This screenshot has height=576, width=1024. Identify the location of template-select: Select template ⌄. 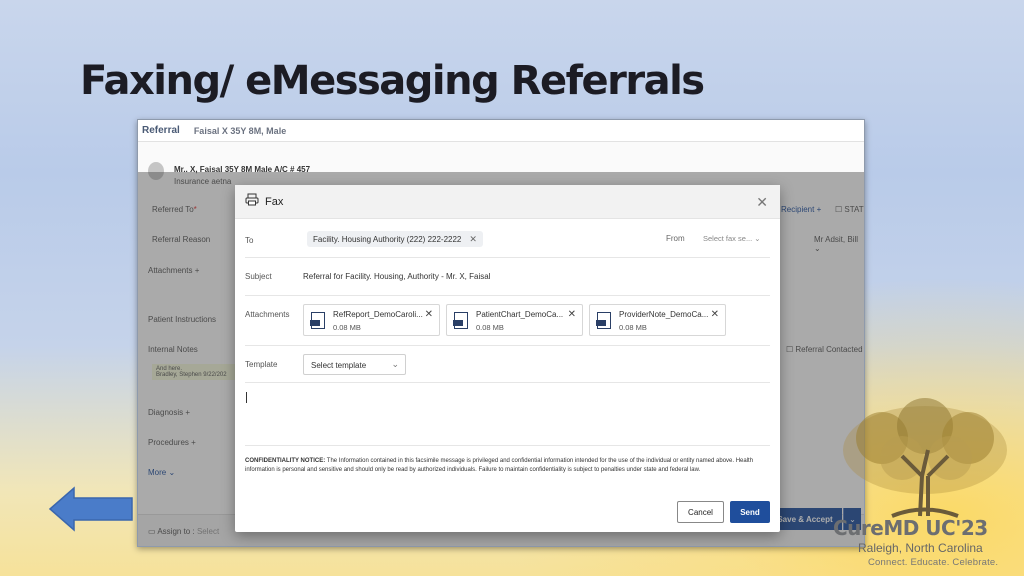
(354, 364).